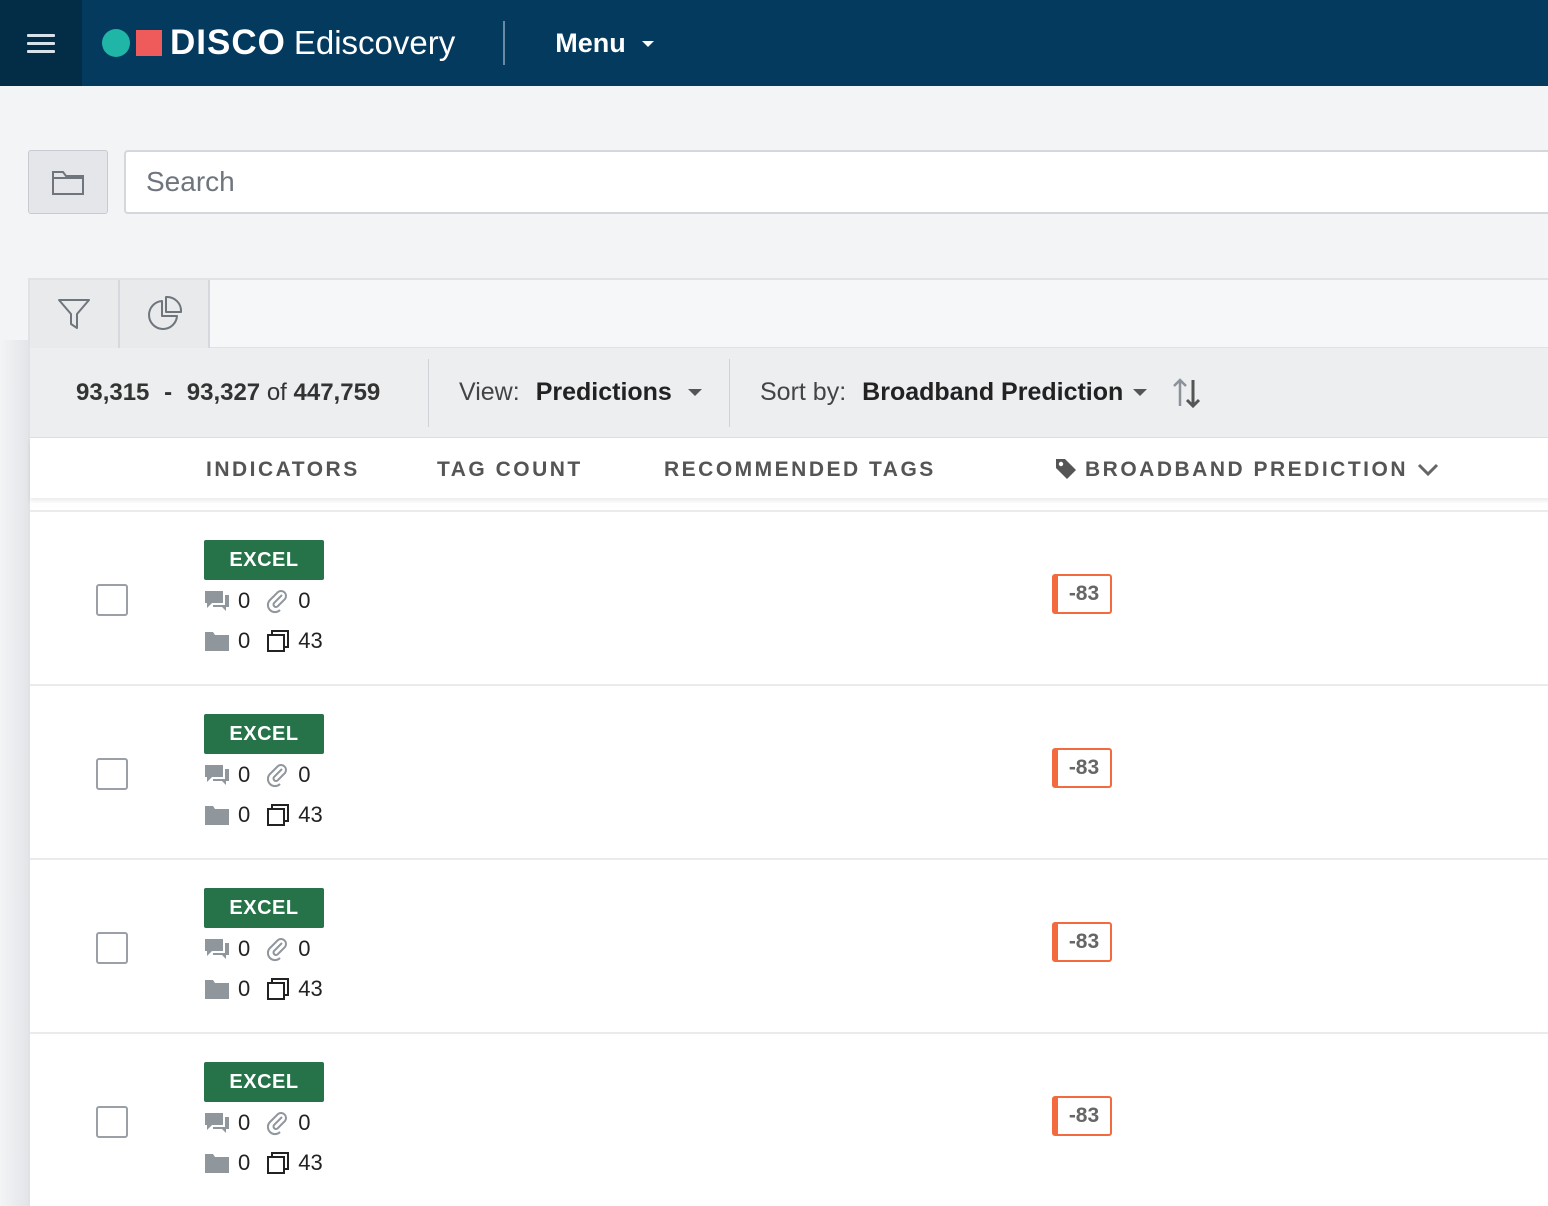 The height and width of the screenshot is (1206, 1548). Describe the element at coordinates (603, 392) in the screenshot. I see `view-value: Predictions` at that location.